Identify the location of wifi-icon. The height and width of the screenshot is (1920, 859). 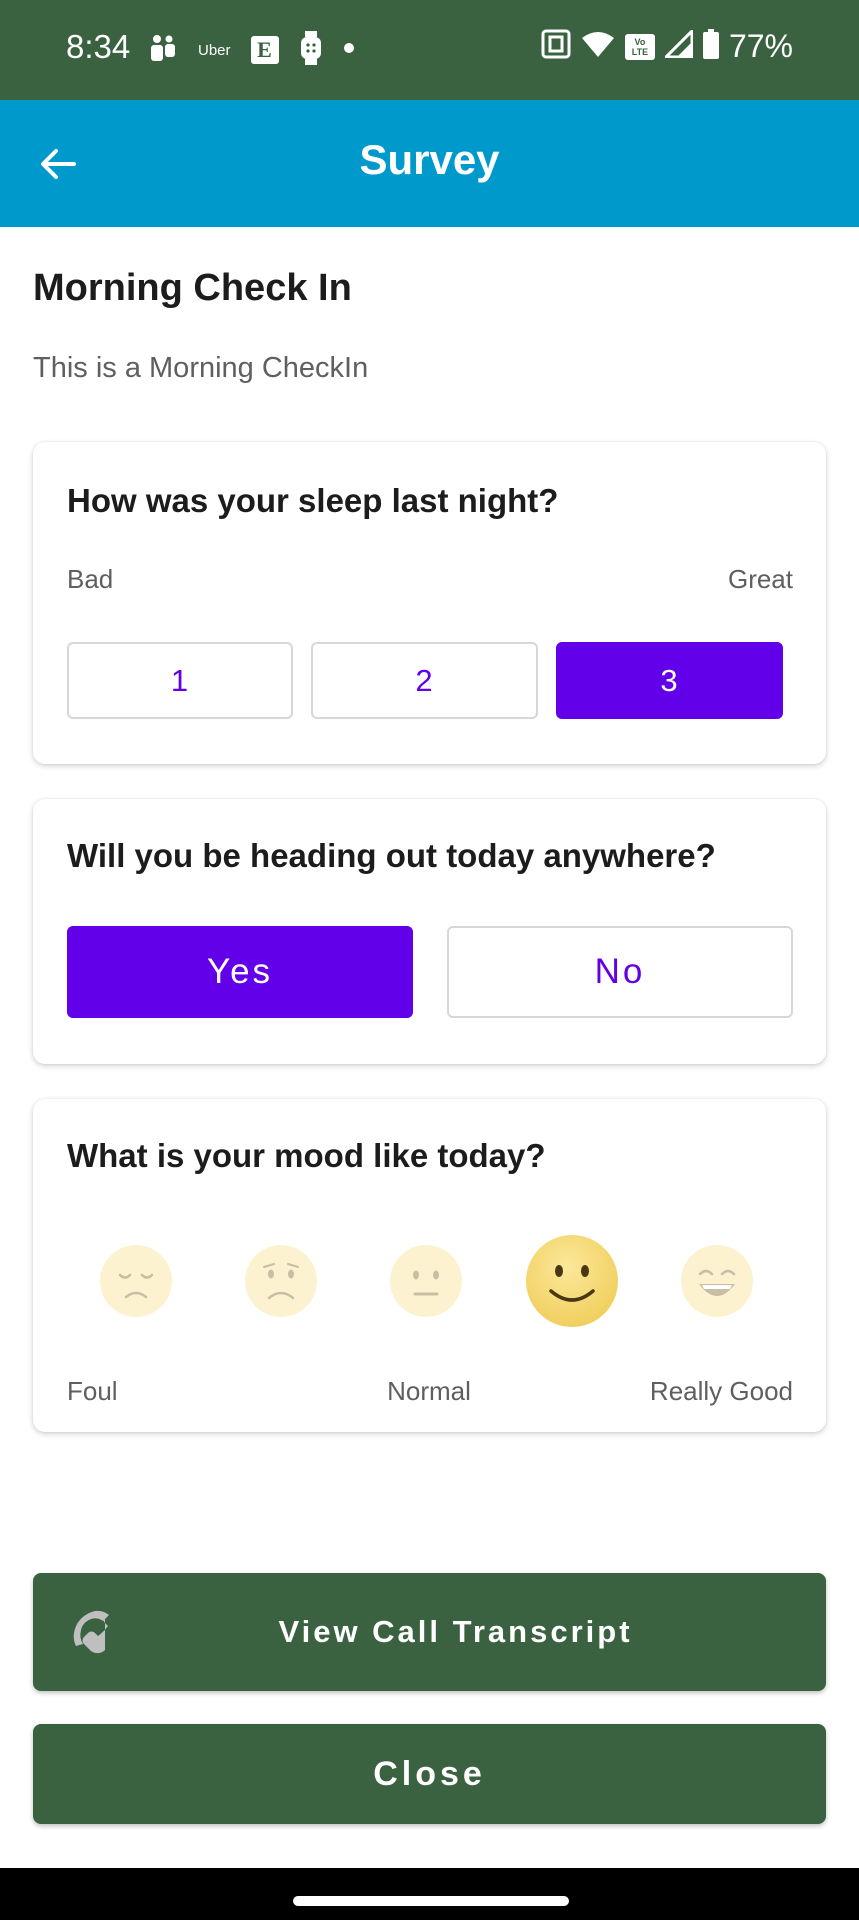
(598, 46).